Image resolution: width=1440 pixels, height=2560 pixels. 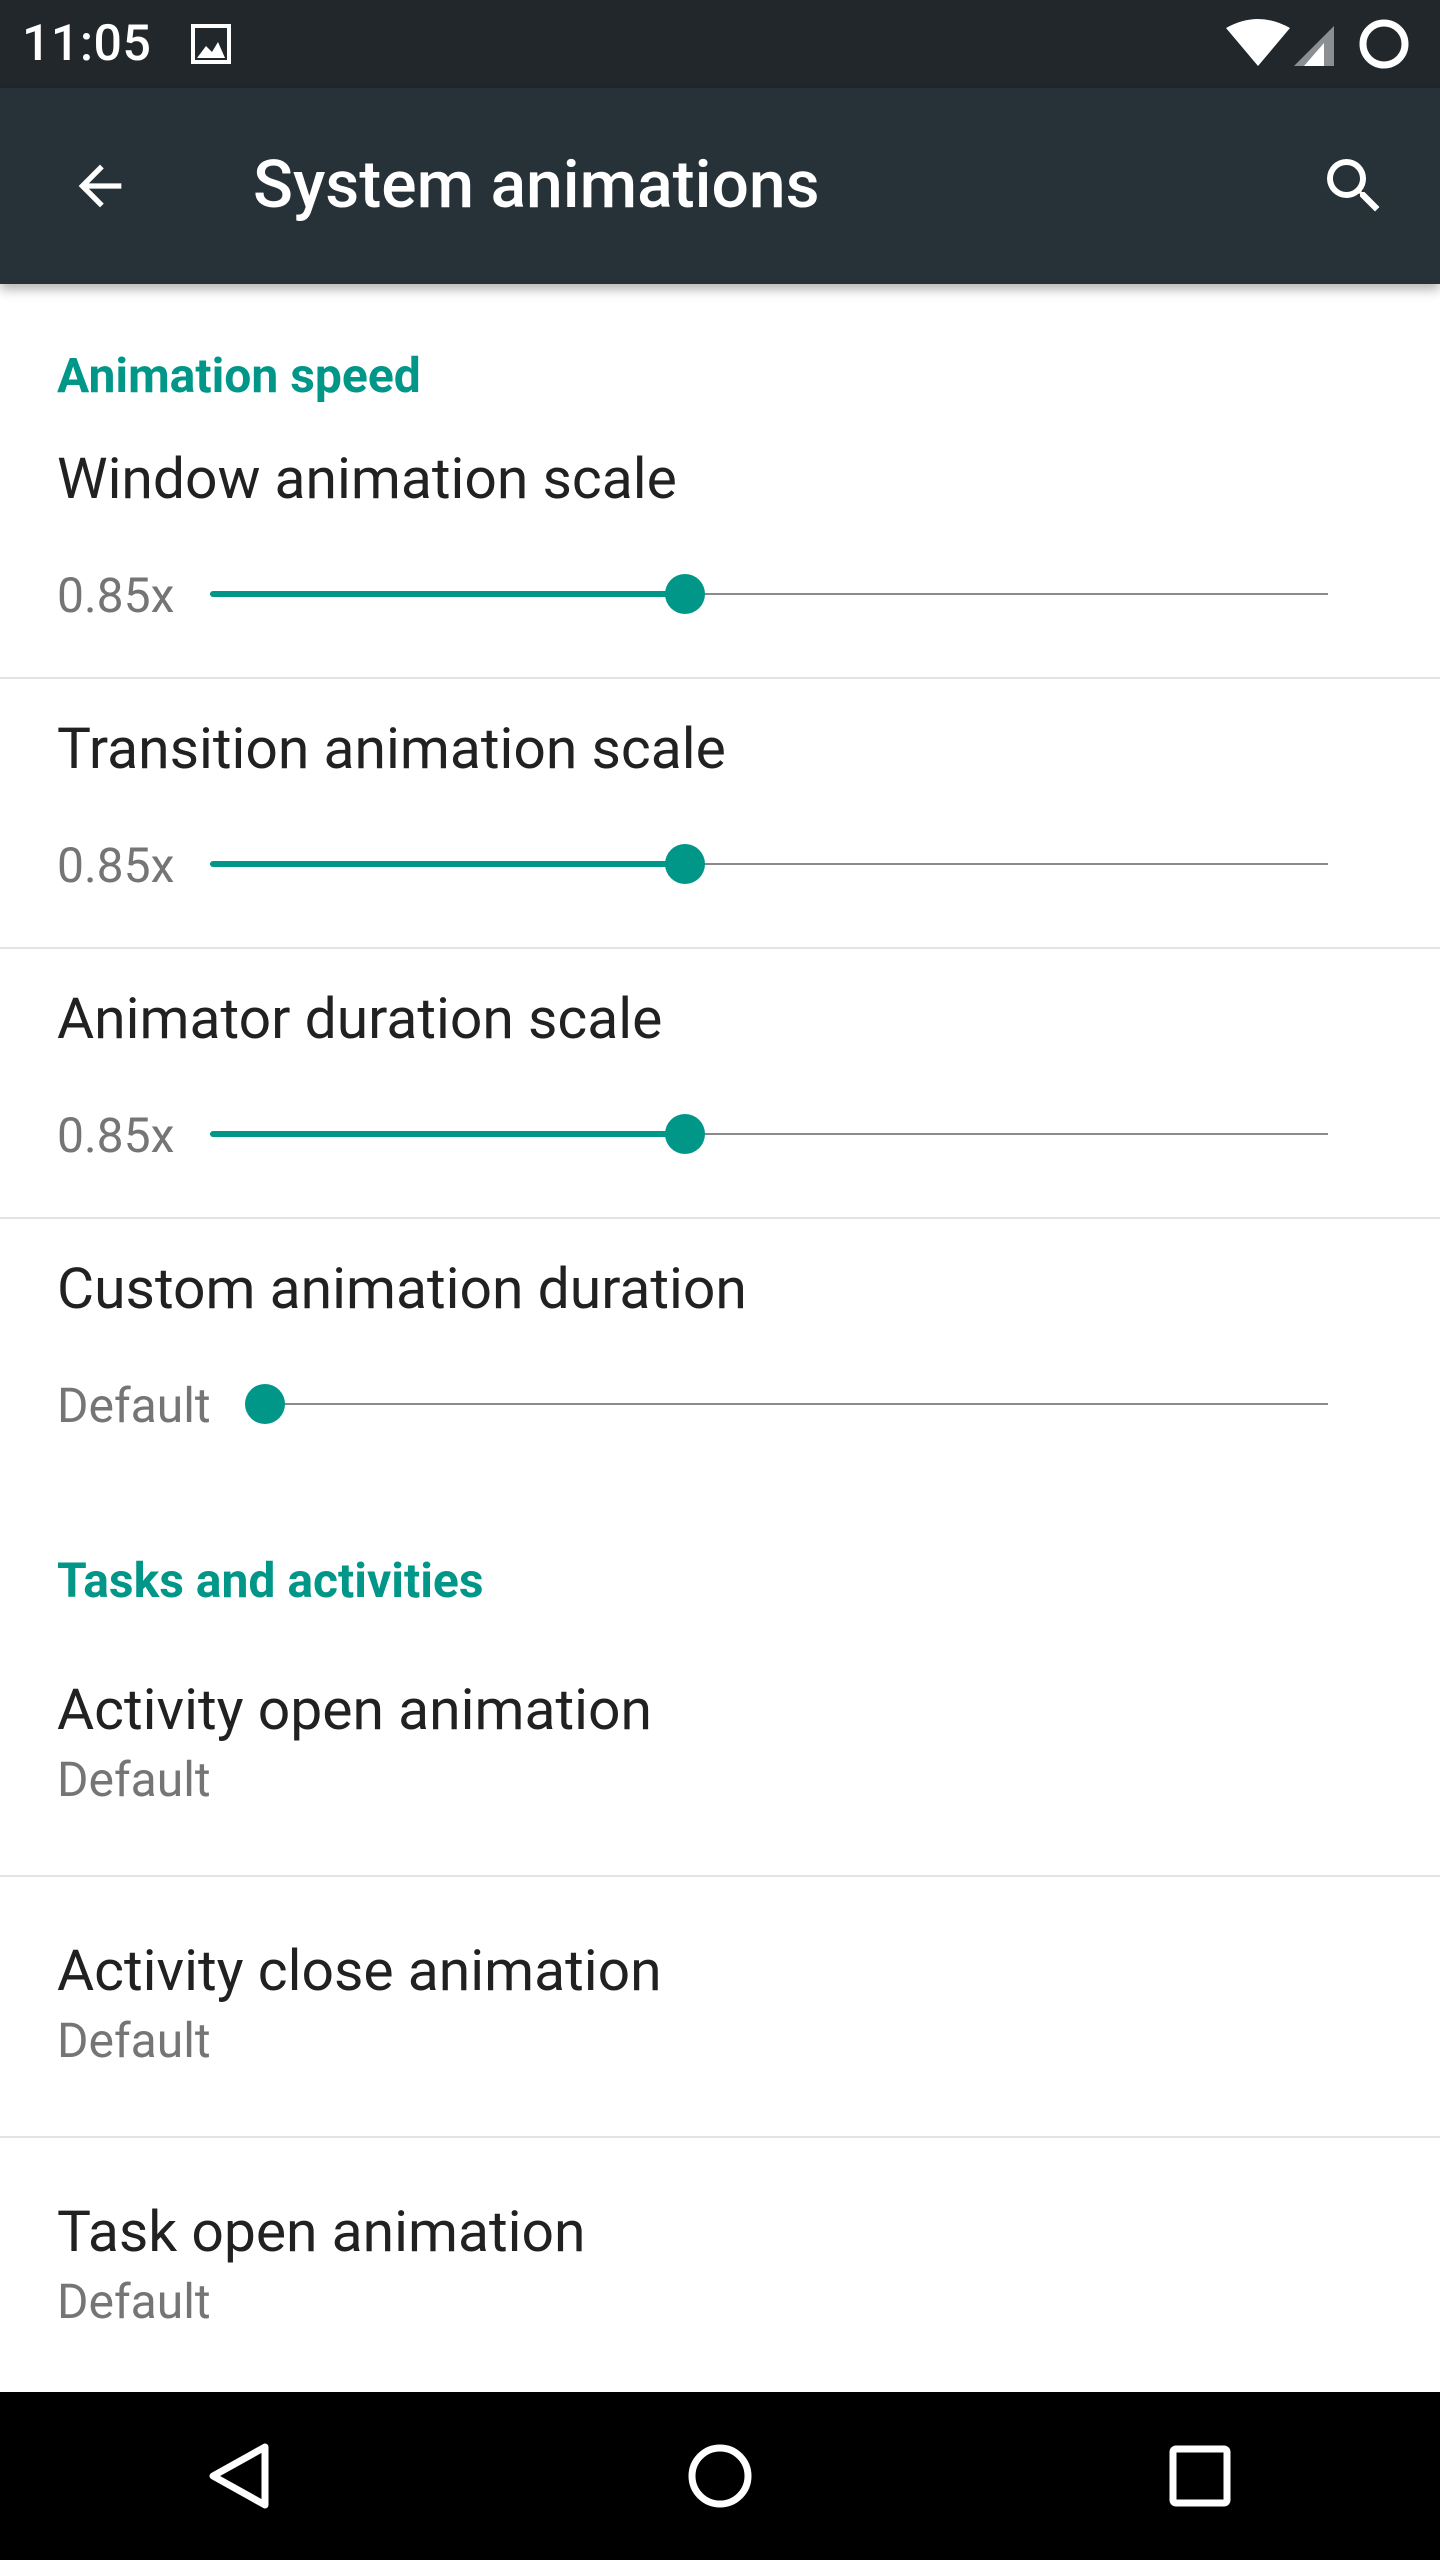 I want to click on slider-track, so click(x=796, y=1404).